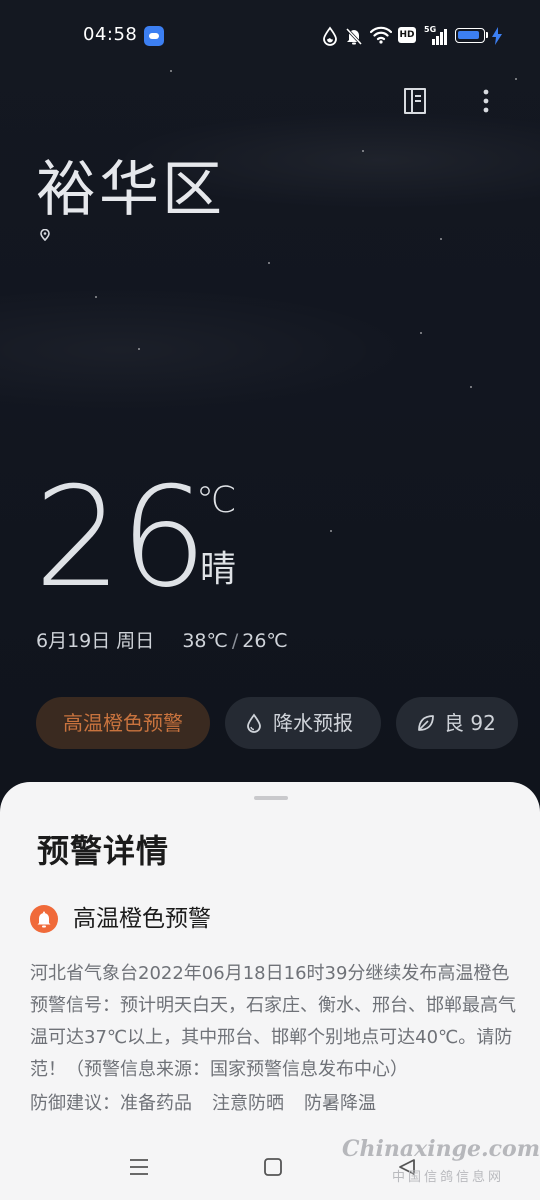 The width and height of the screenshot is (540, 1200). Describe the element at coordinates (340, 1103) in the screenshot. I see `advice-item: 防暑降温` at that location.